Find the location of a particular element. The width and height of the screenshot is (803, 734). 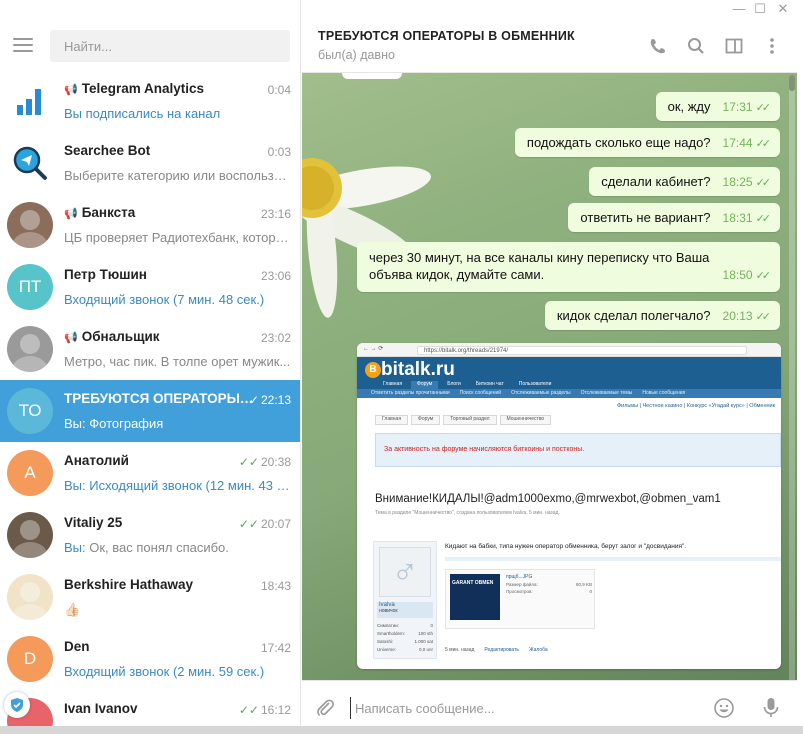

message-bubble: ответить не вариант? 18:31 ✓✓ is located at coordinates (674, 217).